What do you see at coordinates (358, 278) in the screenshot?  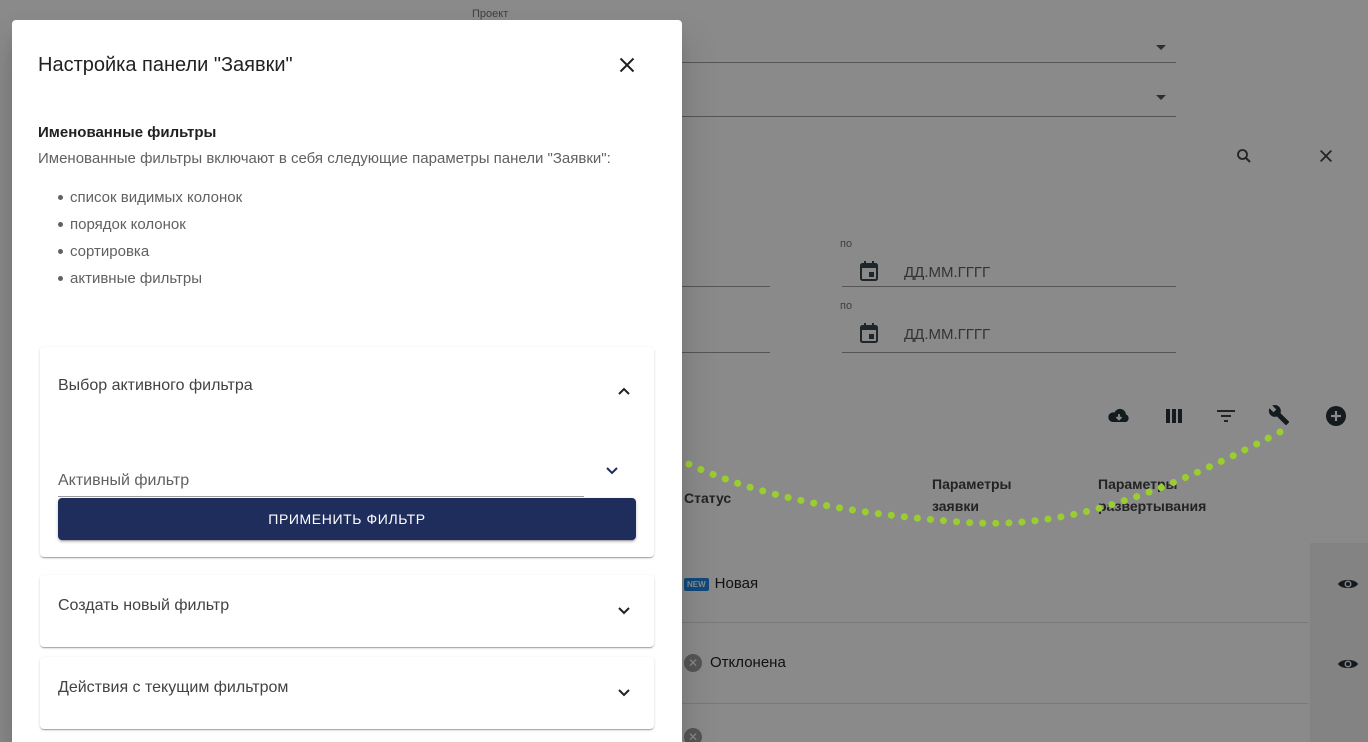 I see `list-item: активные фильтры` at bounding box center [358, 278].